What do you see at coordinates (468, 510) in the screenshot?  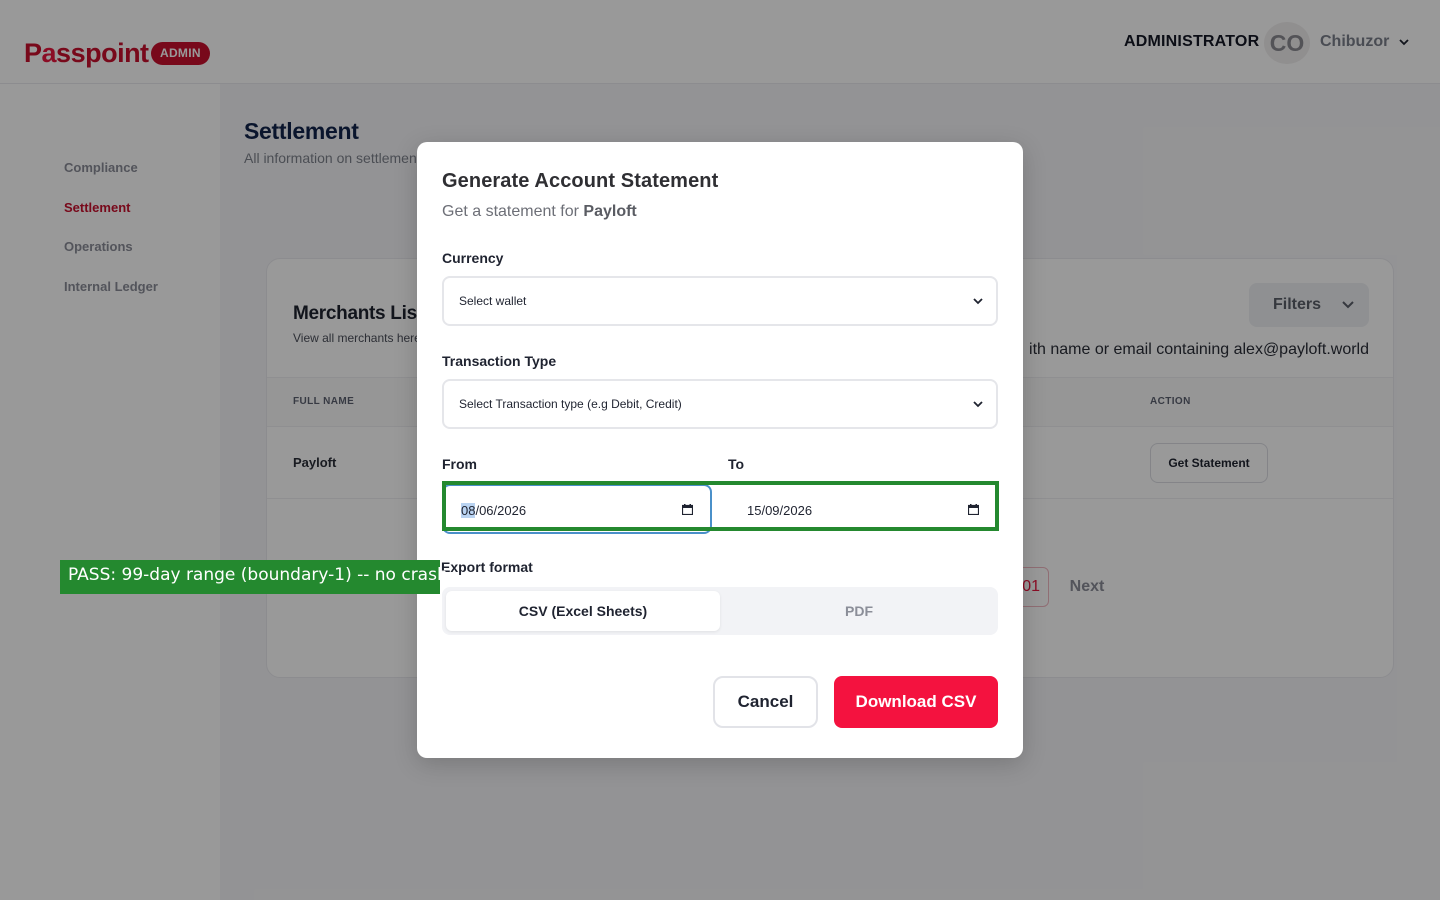 I see `from-day-segment: 08` at bounding box center [468, 510].